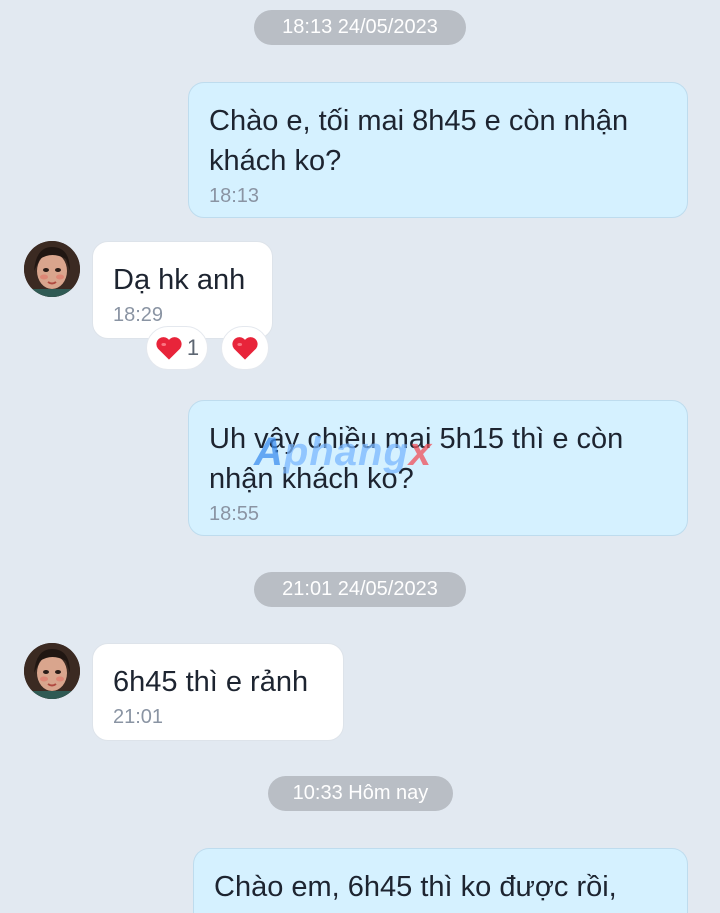  What do you see at coordinates (234, 196) in the screenshot?
I see `message-time: 18:13` at bounding box center [234, 196].